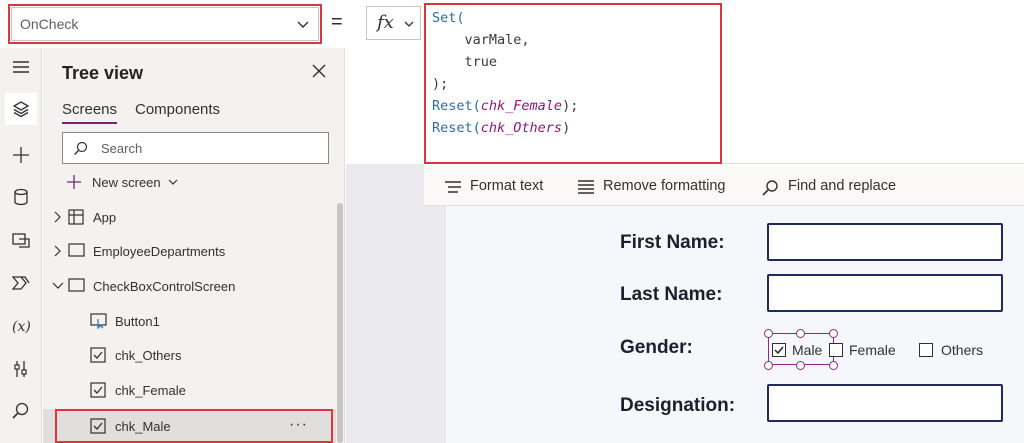 The image size is (1024, 443). I want to click on media-button, so click(21, 240).